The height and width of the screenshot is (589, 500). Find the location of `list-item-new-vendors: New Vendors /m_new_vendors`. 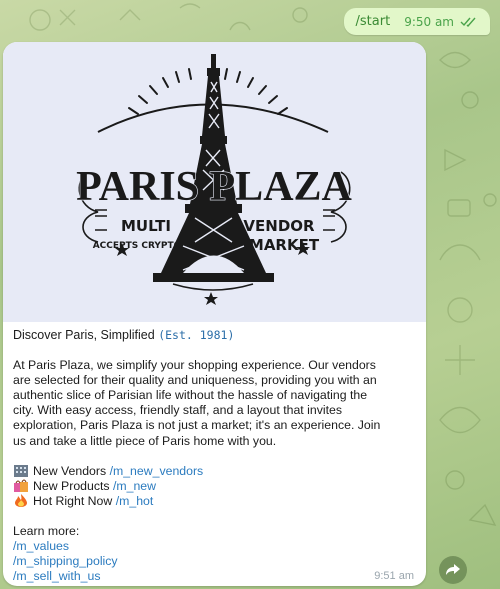

list-item-new-vendors: New Vendors /m_new_vendors is located at coordinates (214, 471).